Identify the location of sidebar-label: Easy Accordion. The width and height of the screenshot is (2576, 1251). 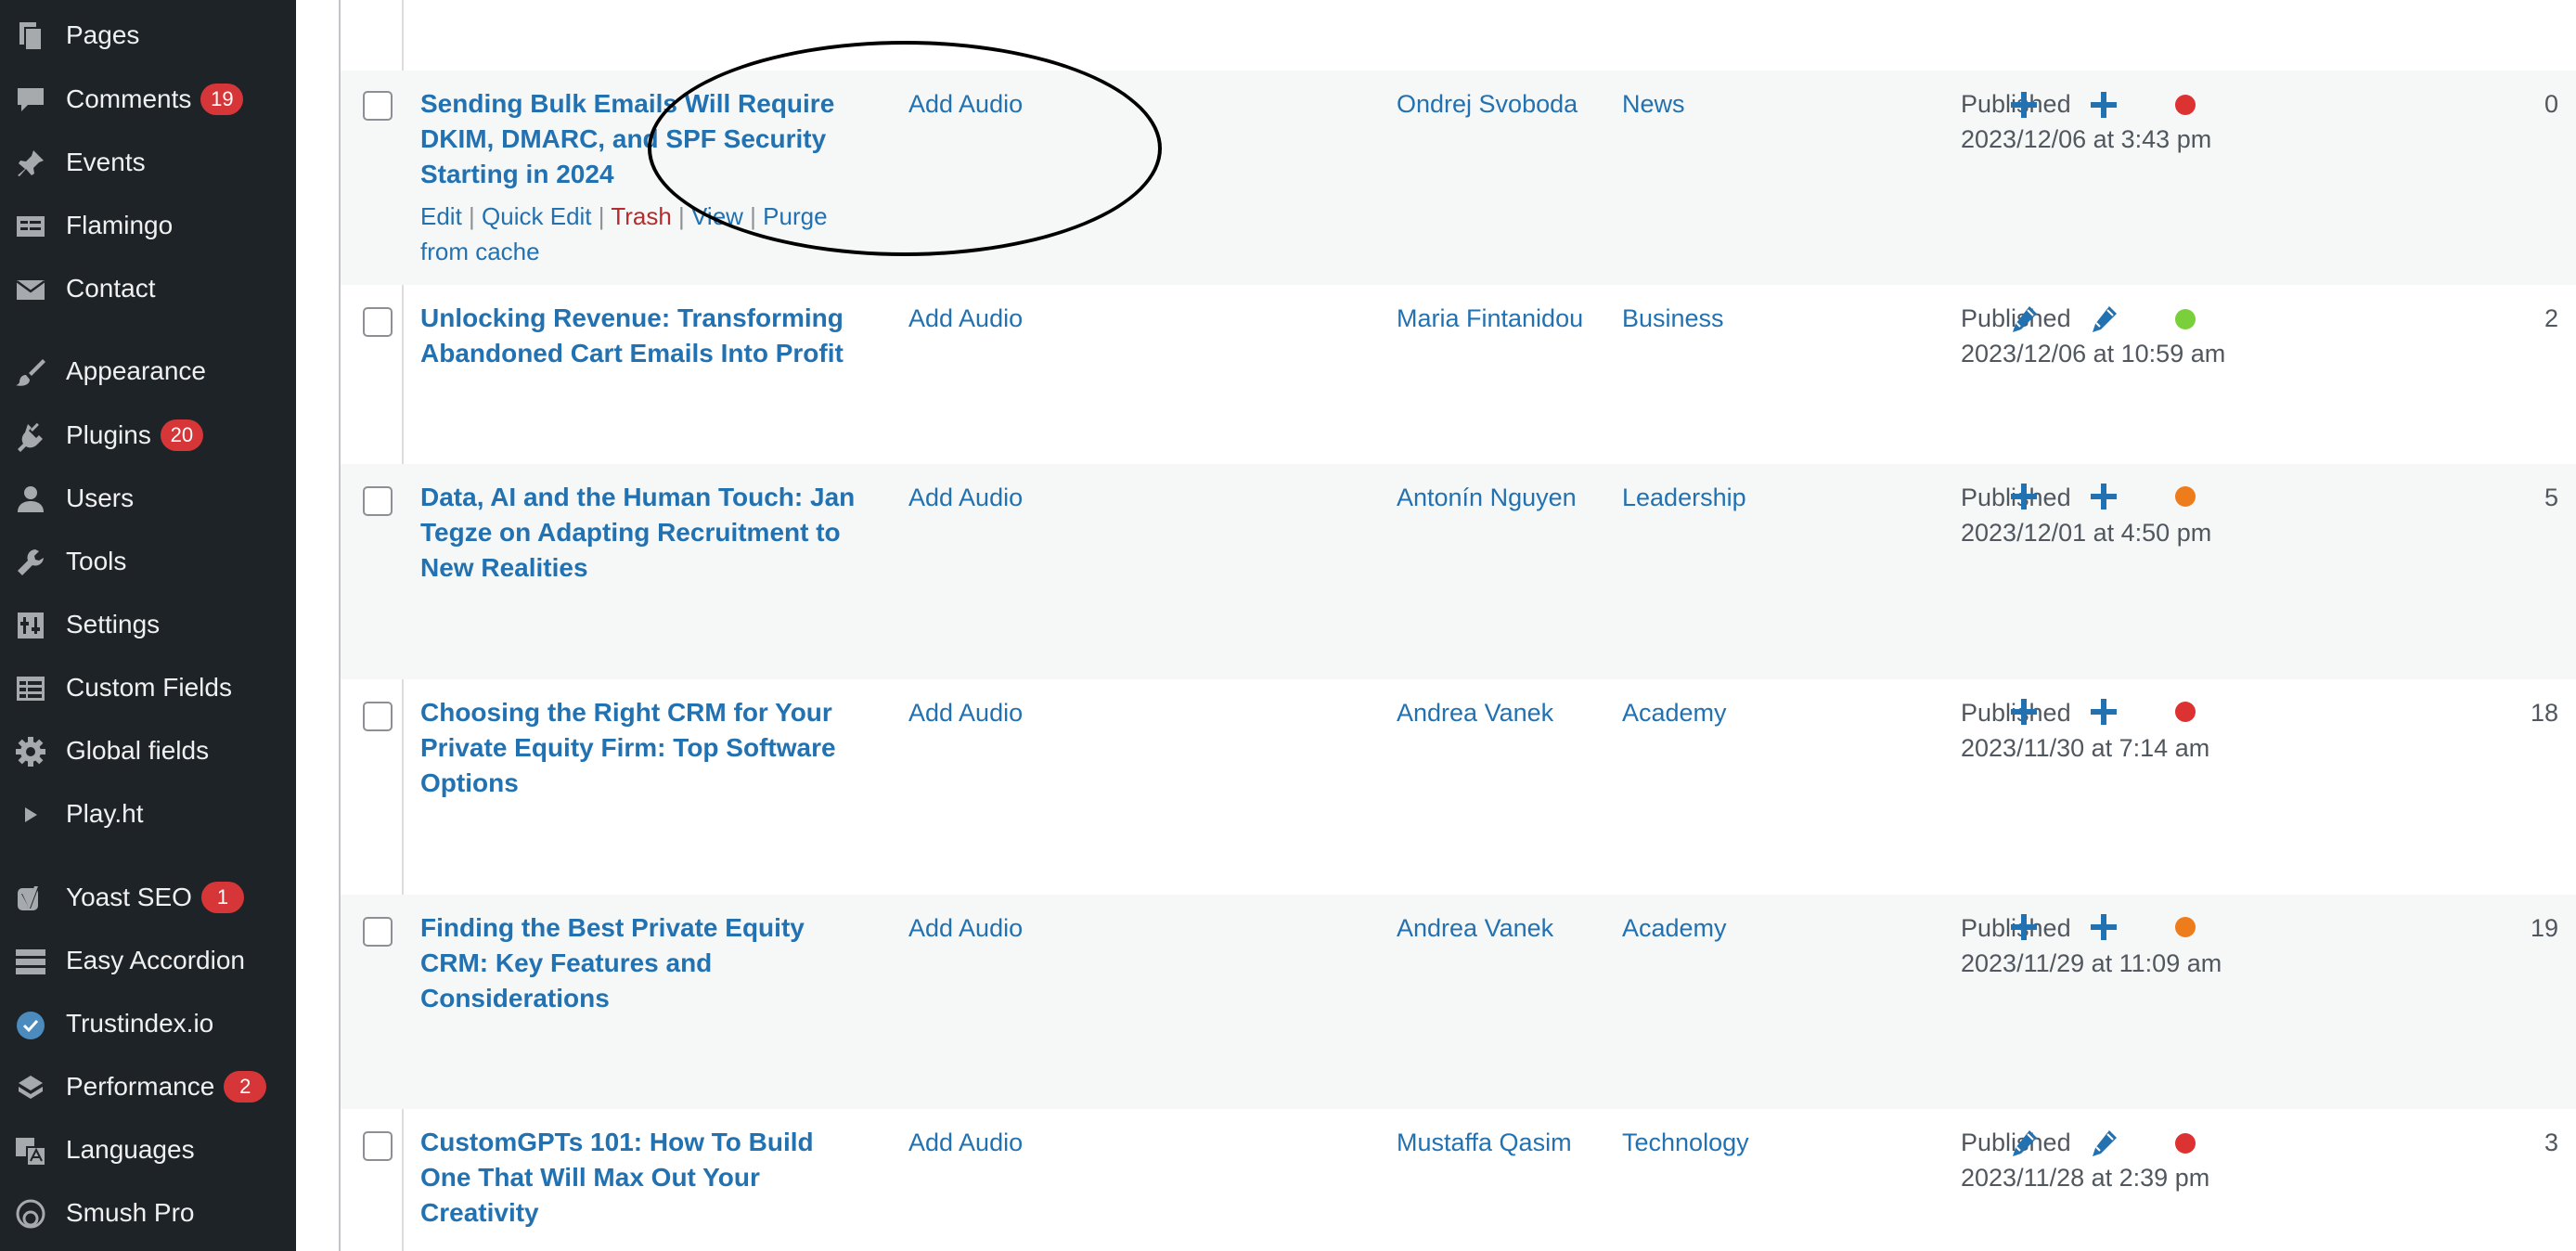
(155, 960).